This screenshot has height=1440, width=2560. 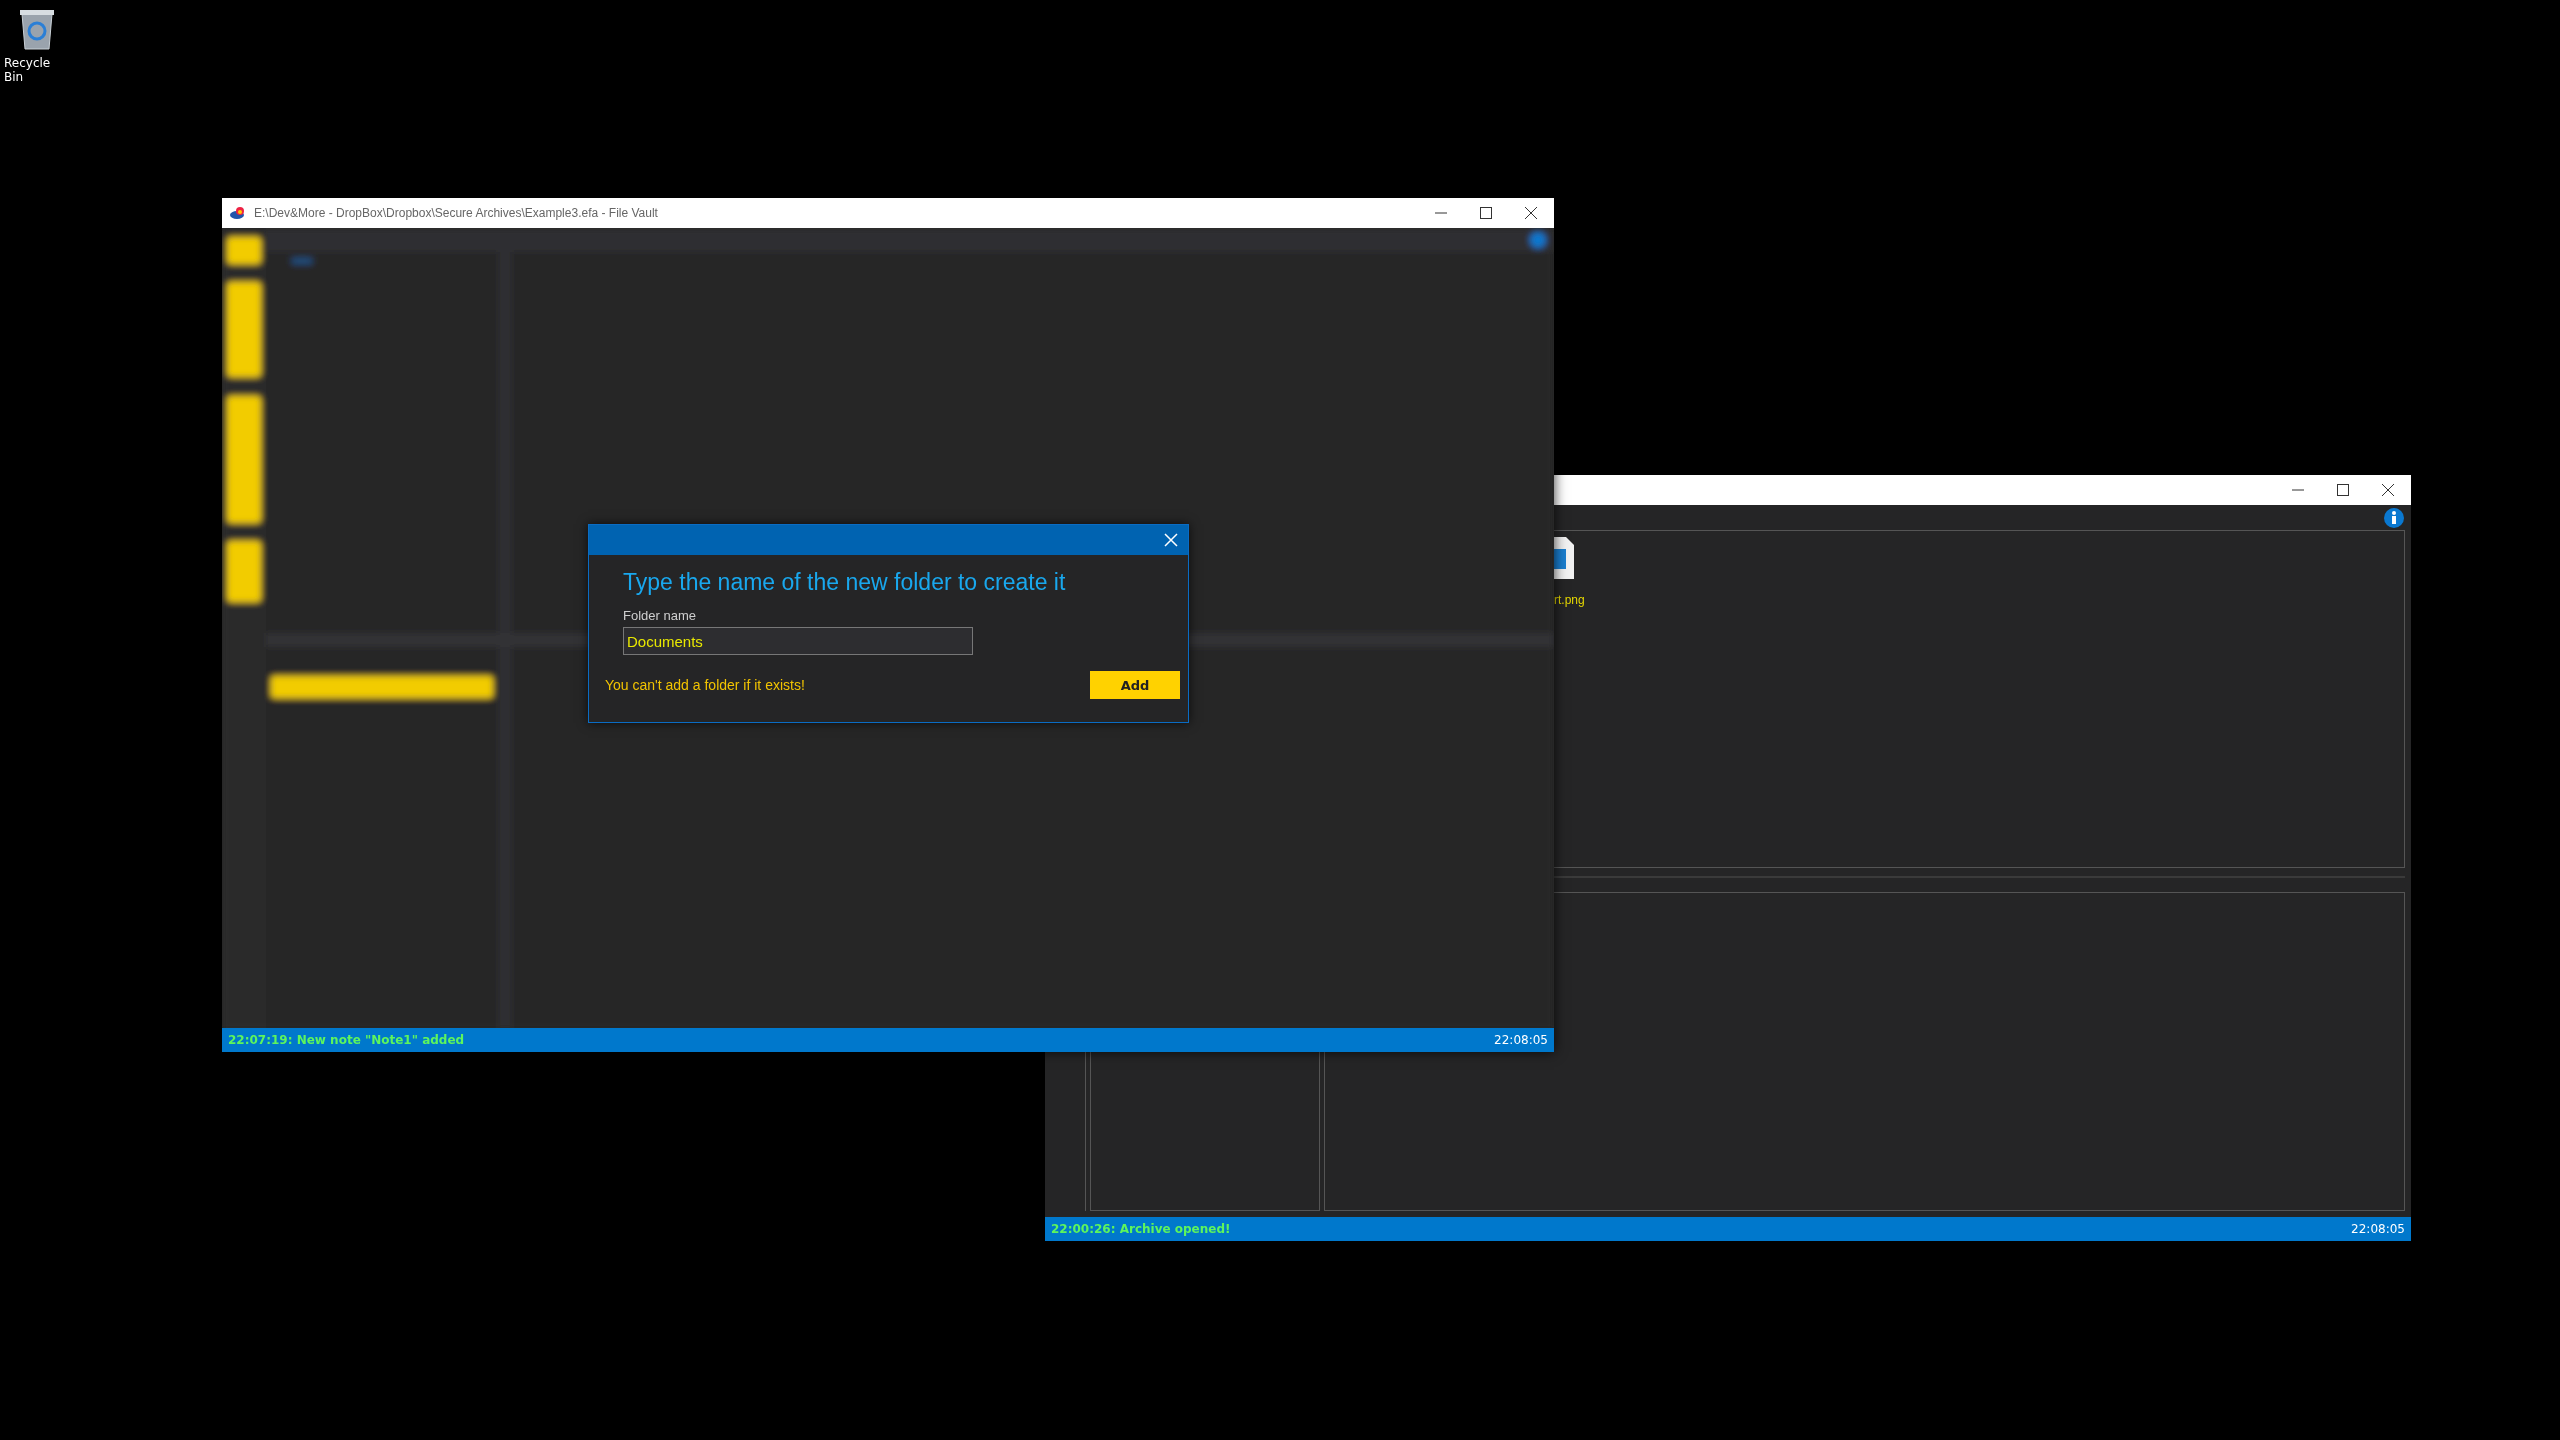 What do you see at coordinates (346, 1040) in the screenshot?
I see `status-message: 22:07:19: New note "Note1" added` at bounding box center [346, 1040].